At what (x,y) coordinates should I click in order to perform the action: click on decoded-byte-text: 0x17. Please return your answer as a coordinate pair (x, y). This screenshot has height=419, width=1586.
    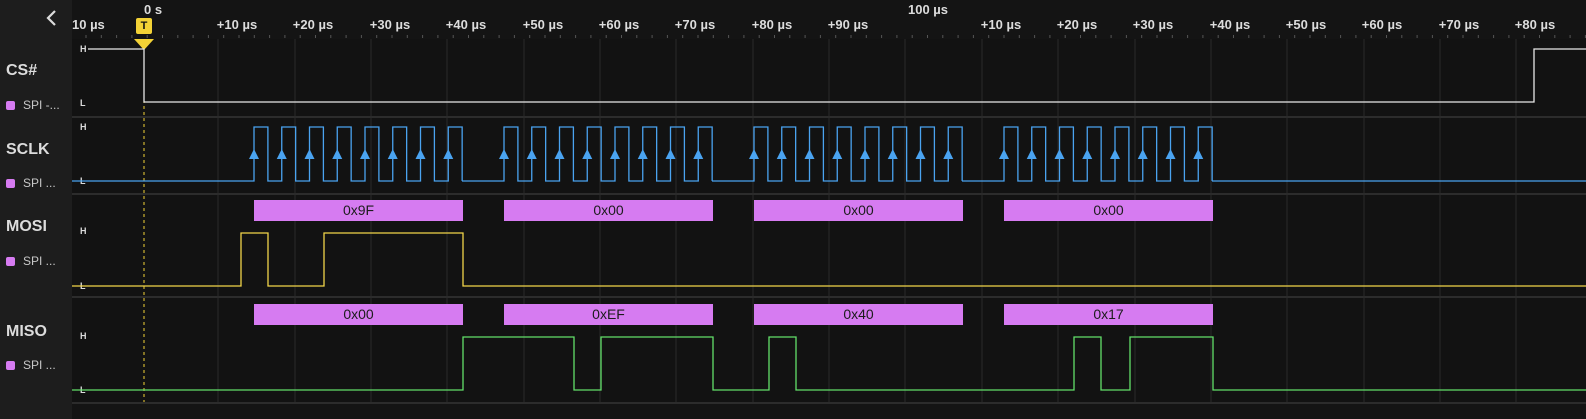
    Looking at the image, I should click on (1108, 314).